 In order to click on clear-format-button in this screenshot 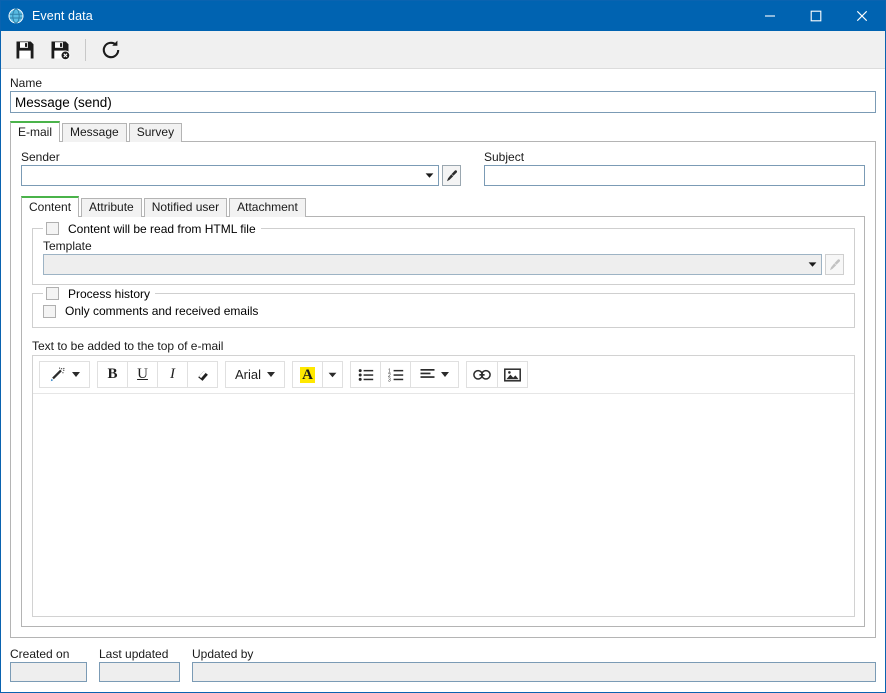, I will do `click(202, 374)`.